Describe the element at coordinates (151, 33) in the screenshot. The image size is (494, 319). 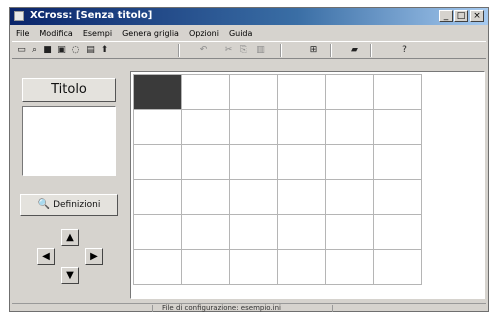
I see `menu-genera-griglia: Genera griglia` at that location.